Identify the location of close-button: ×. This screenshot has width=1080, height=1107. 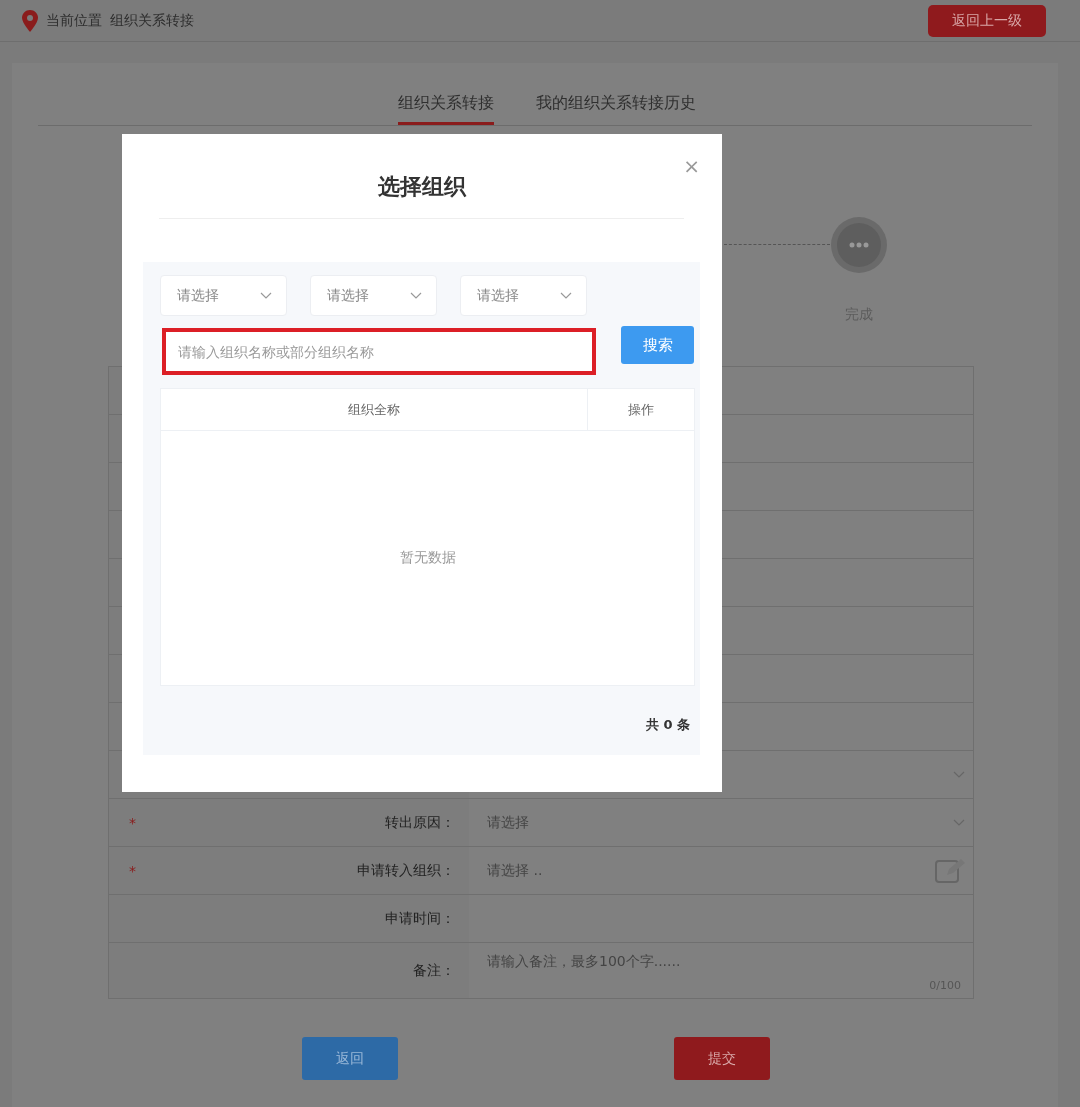
(691, 166).